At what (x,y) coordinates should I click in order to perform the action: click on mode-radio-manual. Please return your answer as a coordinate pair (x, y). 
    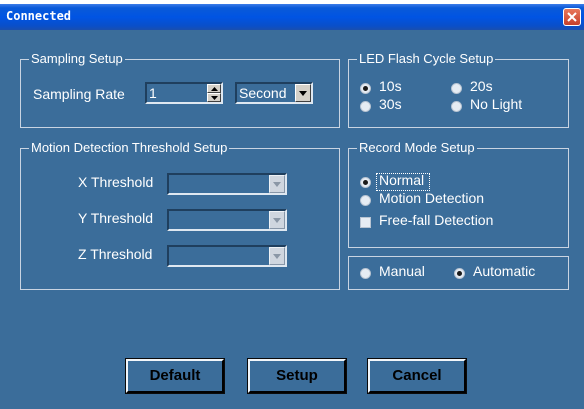
    Looking at the image, I should click on (365, 273).